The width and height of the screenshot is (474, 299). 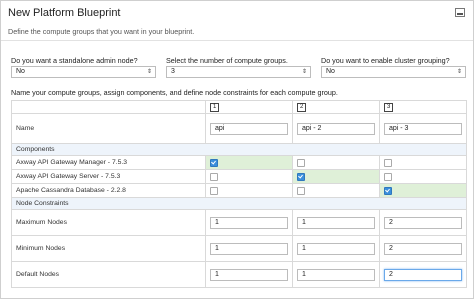 What do you see at coordinates (108, 190) in the screenshot?
I see `component-label: Apache Cassandra Database - 2.2.8` at bounding box center [108, 190].